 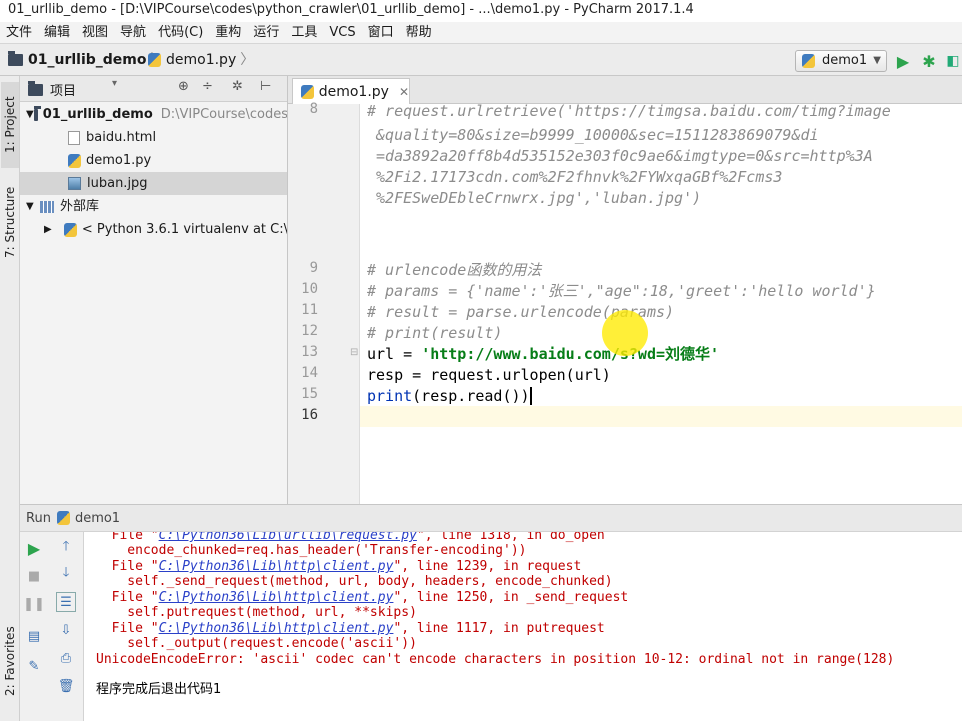 I want to click on editor-tab-bar: demo1.py ✕, so click(x=625, y=90).